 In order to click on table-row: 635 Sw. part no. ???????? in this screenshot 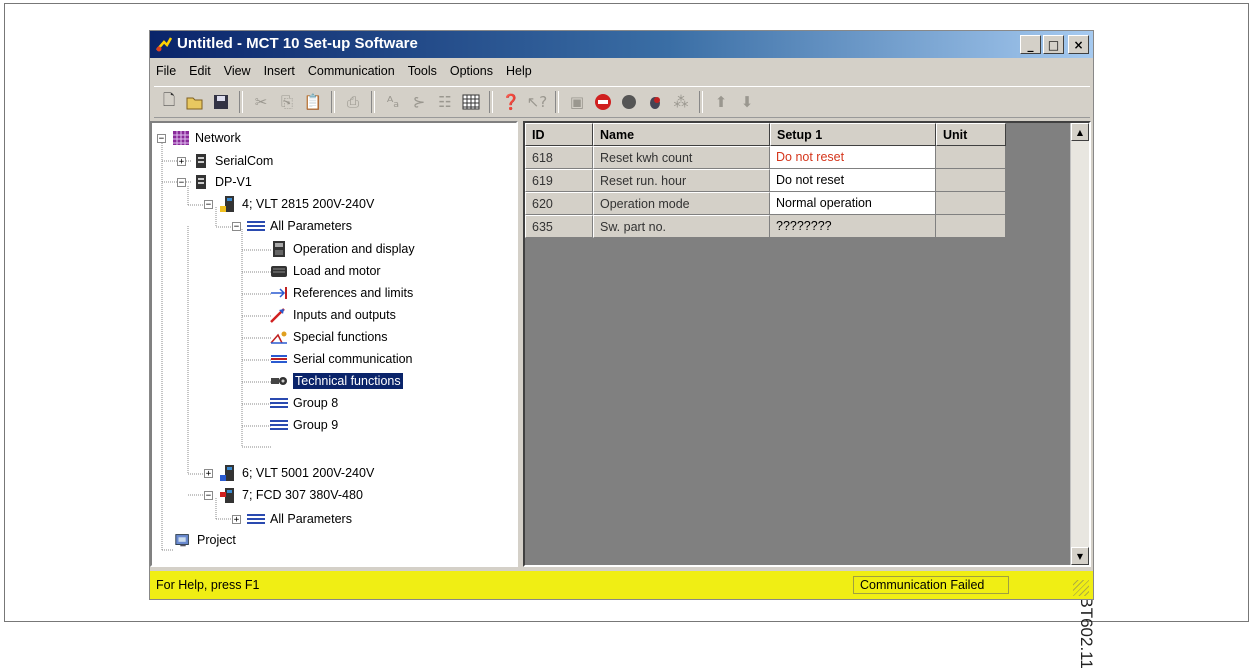, I will do `click(765, 226)`.